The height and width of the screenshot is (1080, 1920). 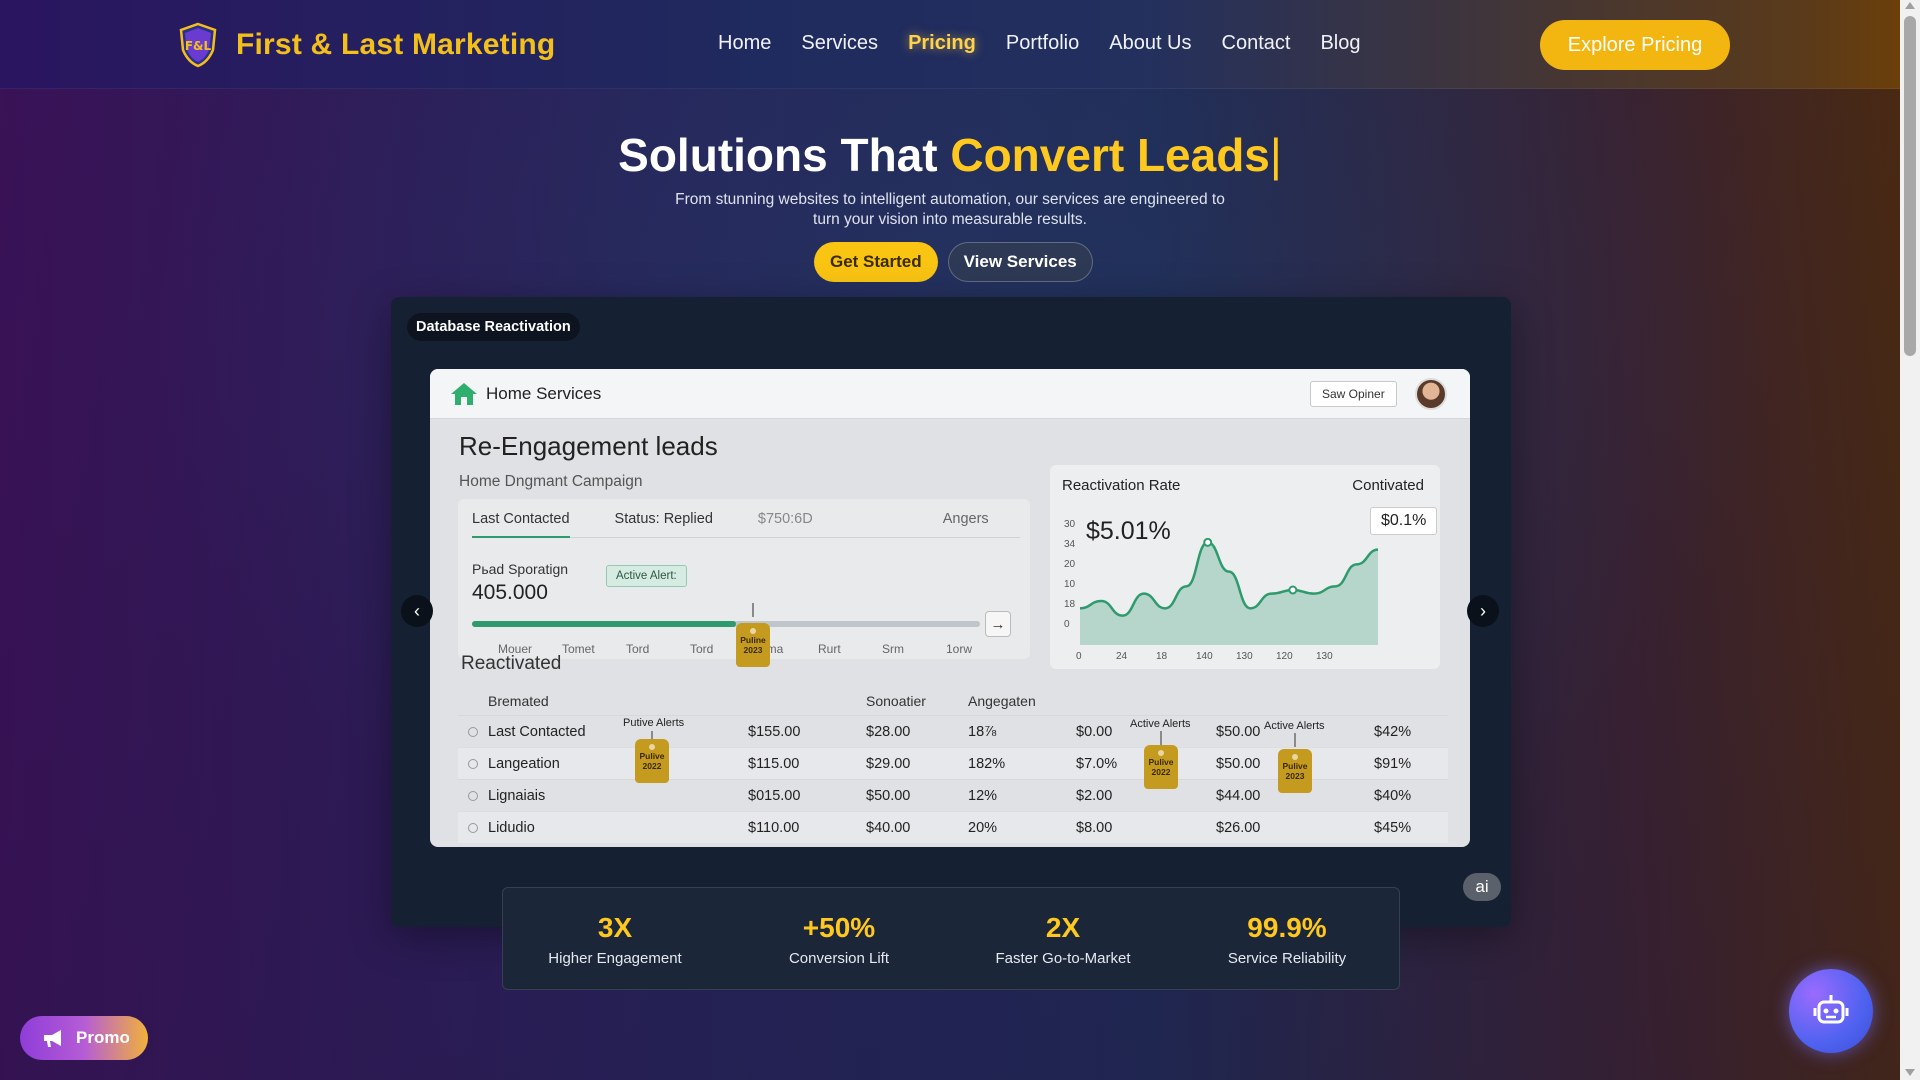 I want to click on column-header: Sonoatier, so click(x=896, y=701).